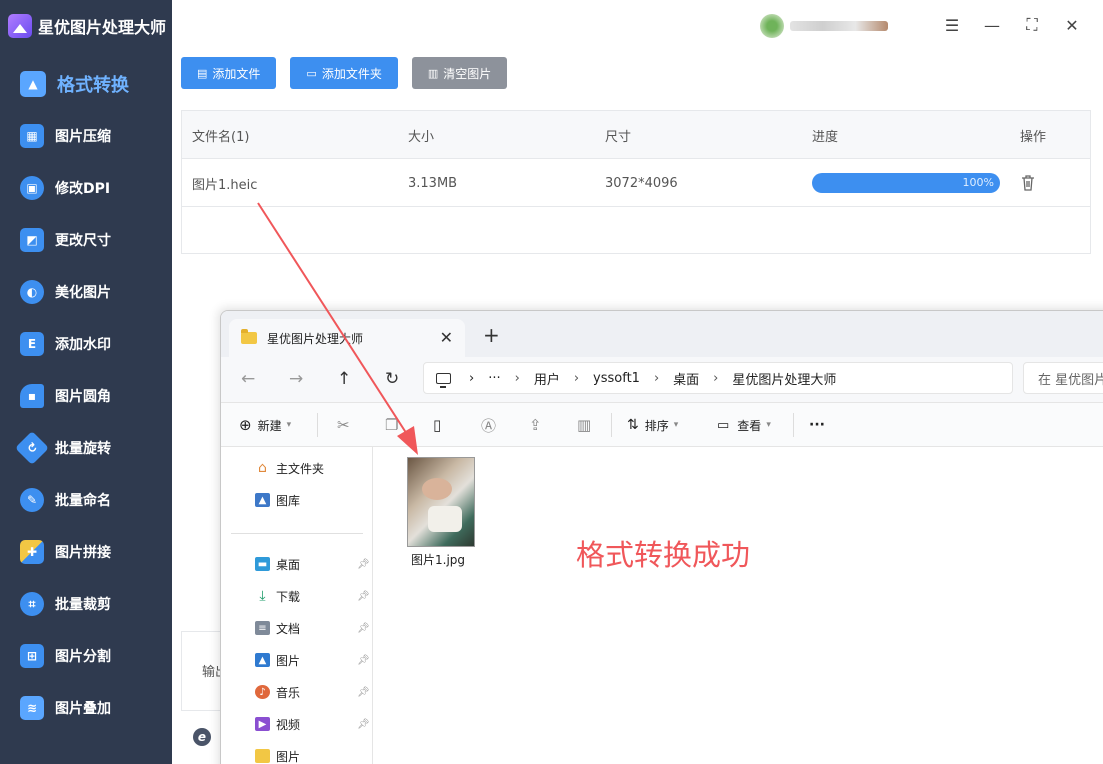  Describe the element at coordinates (248, 379) in the screenshot. I see `back-arrow-icon: ←` at that location.